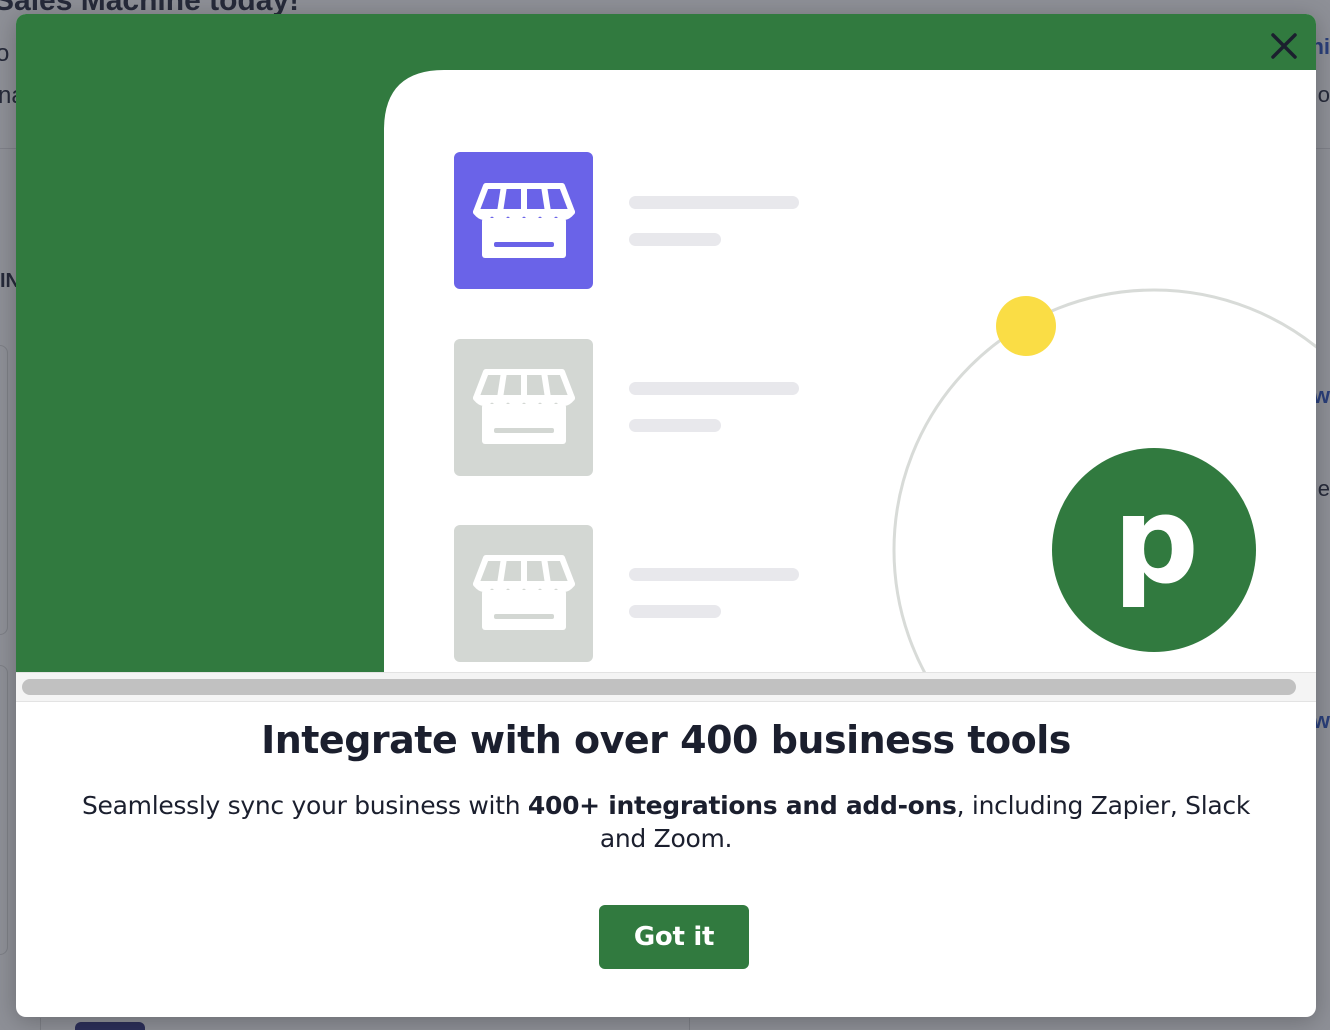 Image resolution: width=1330 pixels, height=1030 pixels. I want to click on description-highlight: 400+ integrations and add-ons, so click(742, 805).